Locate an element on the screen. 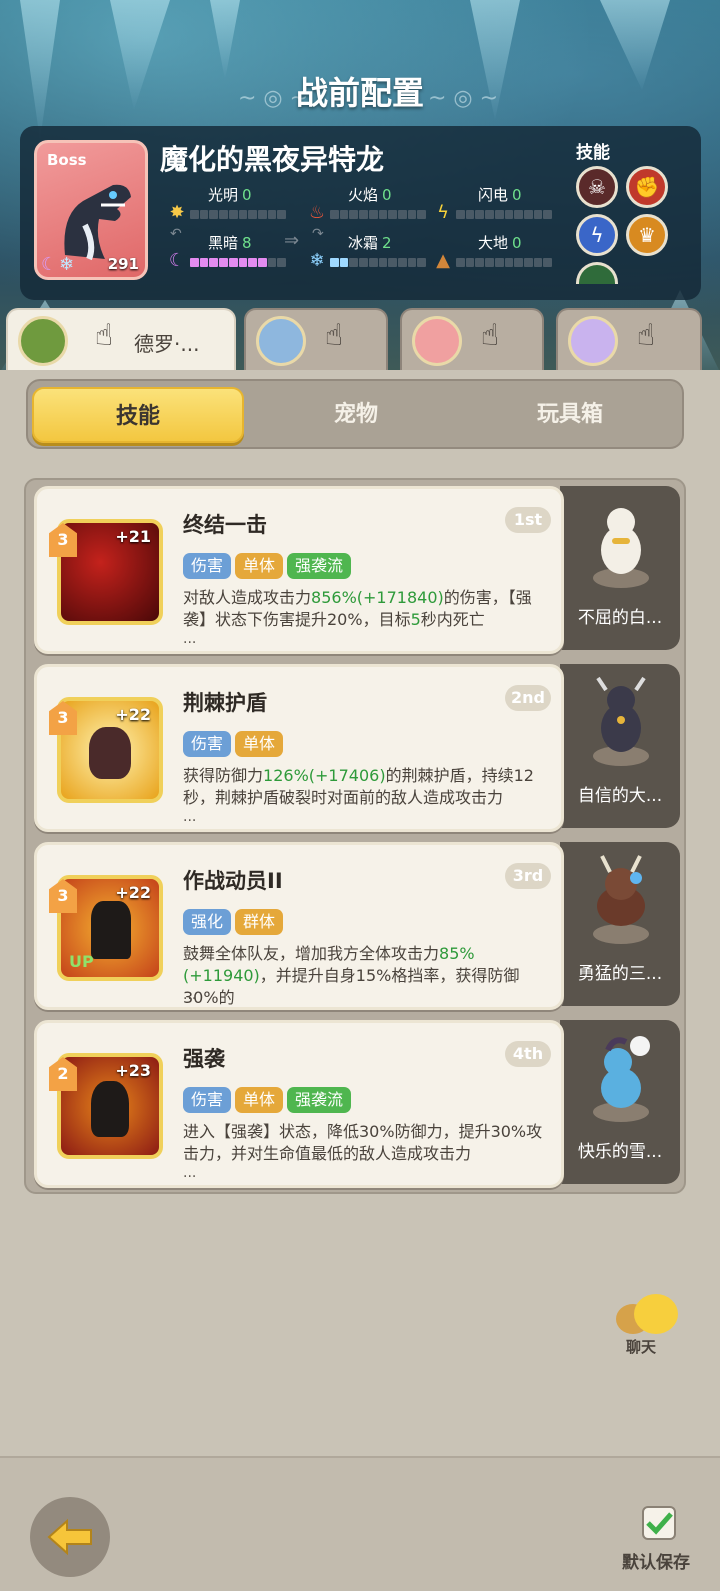 This screenshot has height=1591, width=720. dinosaur-portrait-icon is located at coordinates (97, 222).